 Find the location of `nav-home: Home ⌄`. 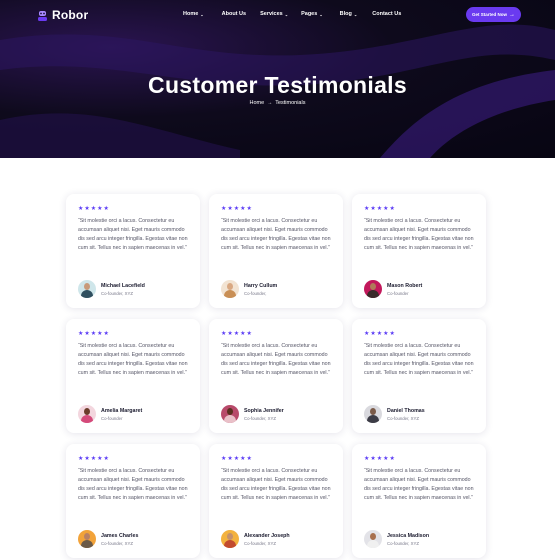

nav-home: Home ⌄ is located at coordinates (193, 14).